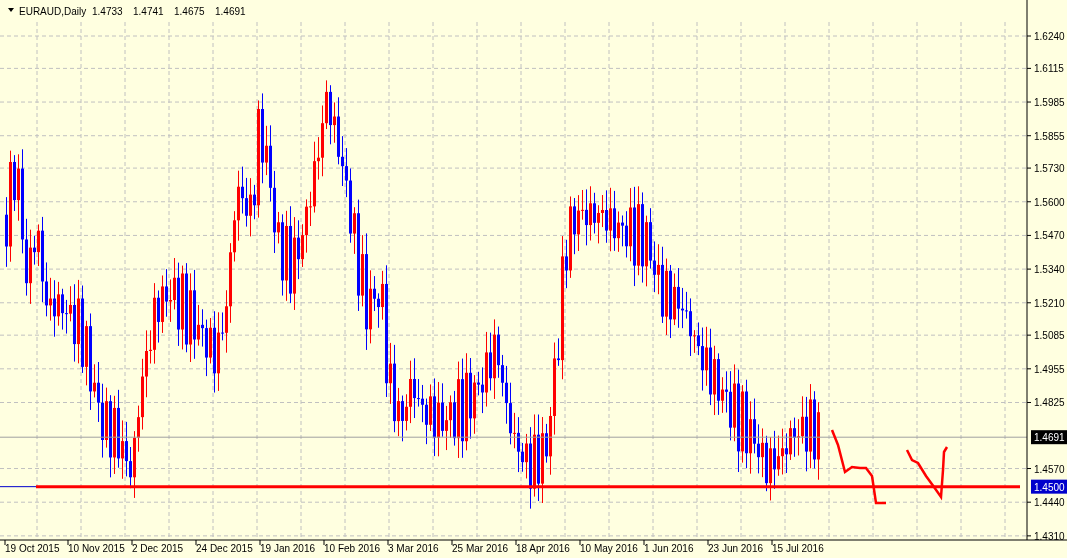 This screenshot has width=1067, height=558. I want to click on date-label: 15 Jul 2016, so click(798, 548).